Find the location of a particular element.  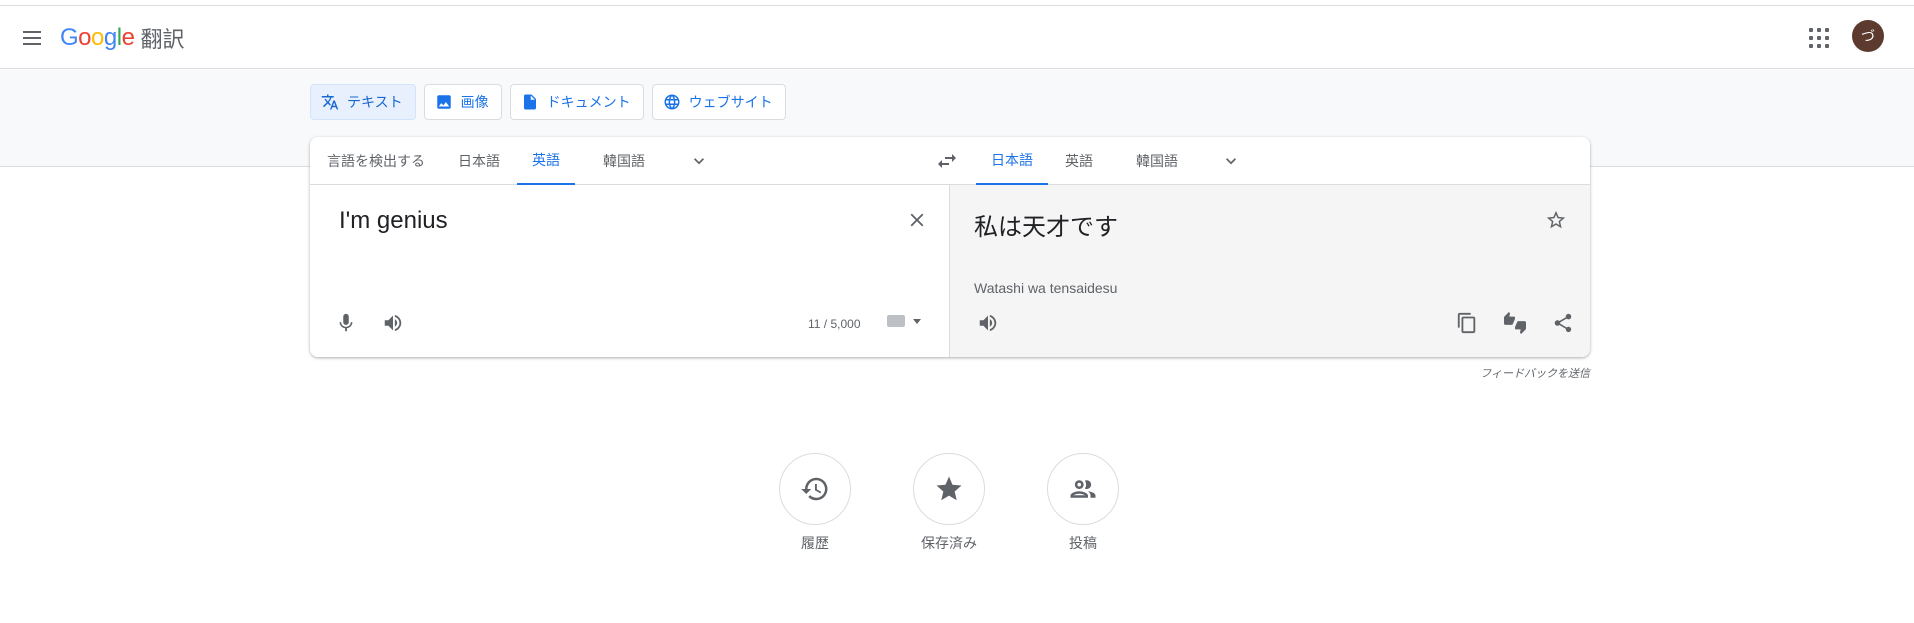

quick-action-label: 履歴 is located at coordinates (815, 543).